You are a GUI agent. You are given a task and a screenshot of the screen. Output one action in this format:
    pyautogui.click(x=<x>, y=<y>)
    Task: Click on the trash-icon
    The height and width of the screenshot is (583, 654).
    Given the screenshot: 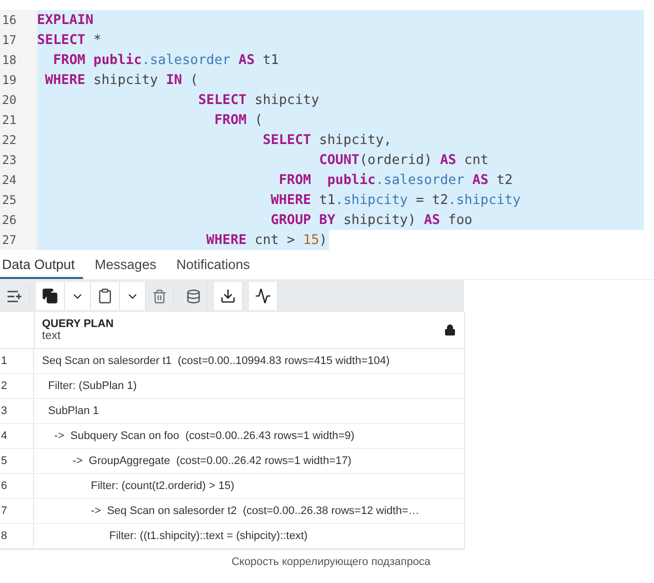 What is the action you would take?
    pyautogui.click(x=159, y=296)
    